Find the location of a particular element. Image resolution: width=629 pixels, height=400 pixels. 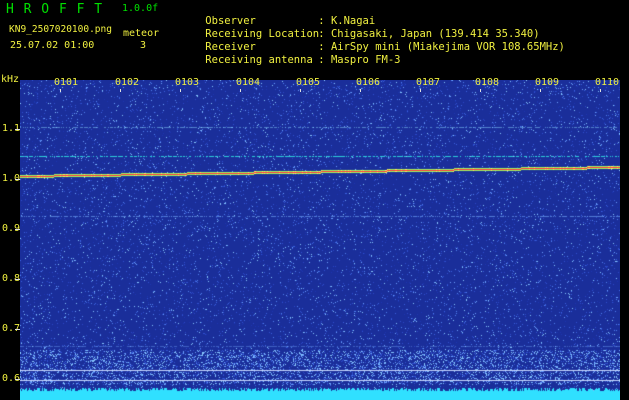

time-label: 0107 is located at coordinates (428, 82).